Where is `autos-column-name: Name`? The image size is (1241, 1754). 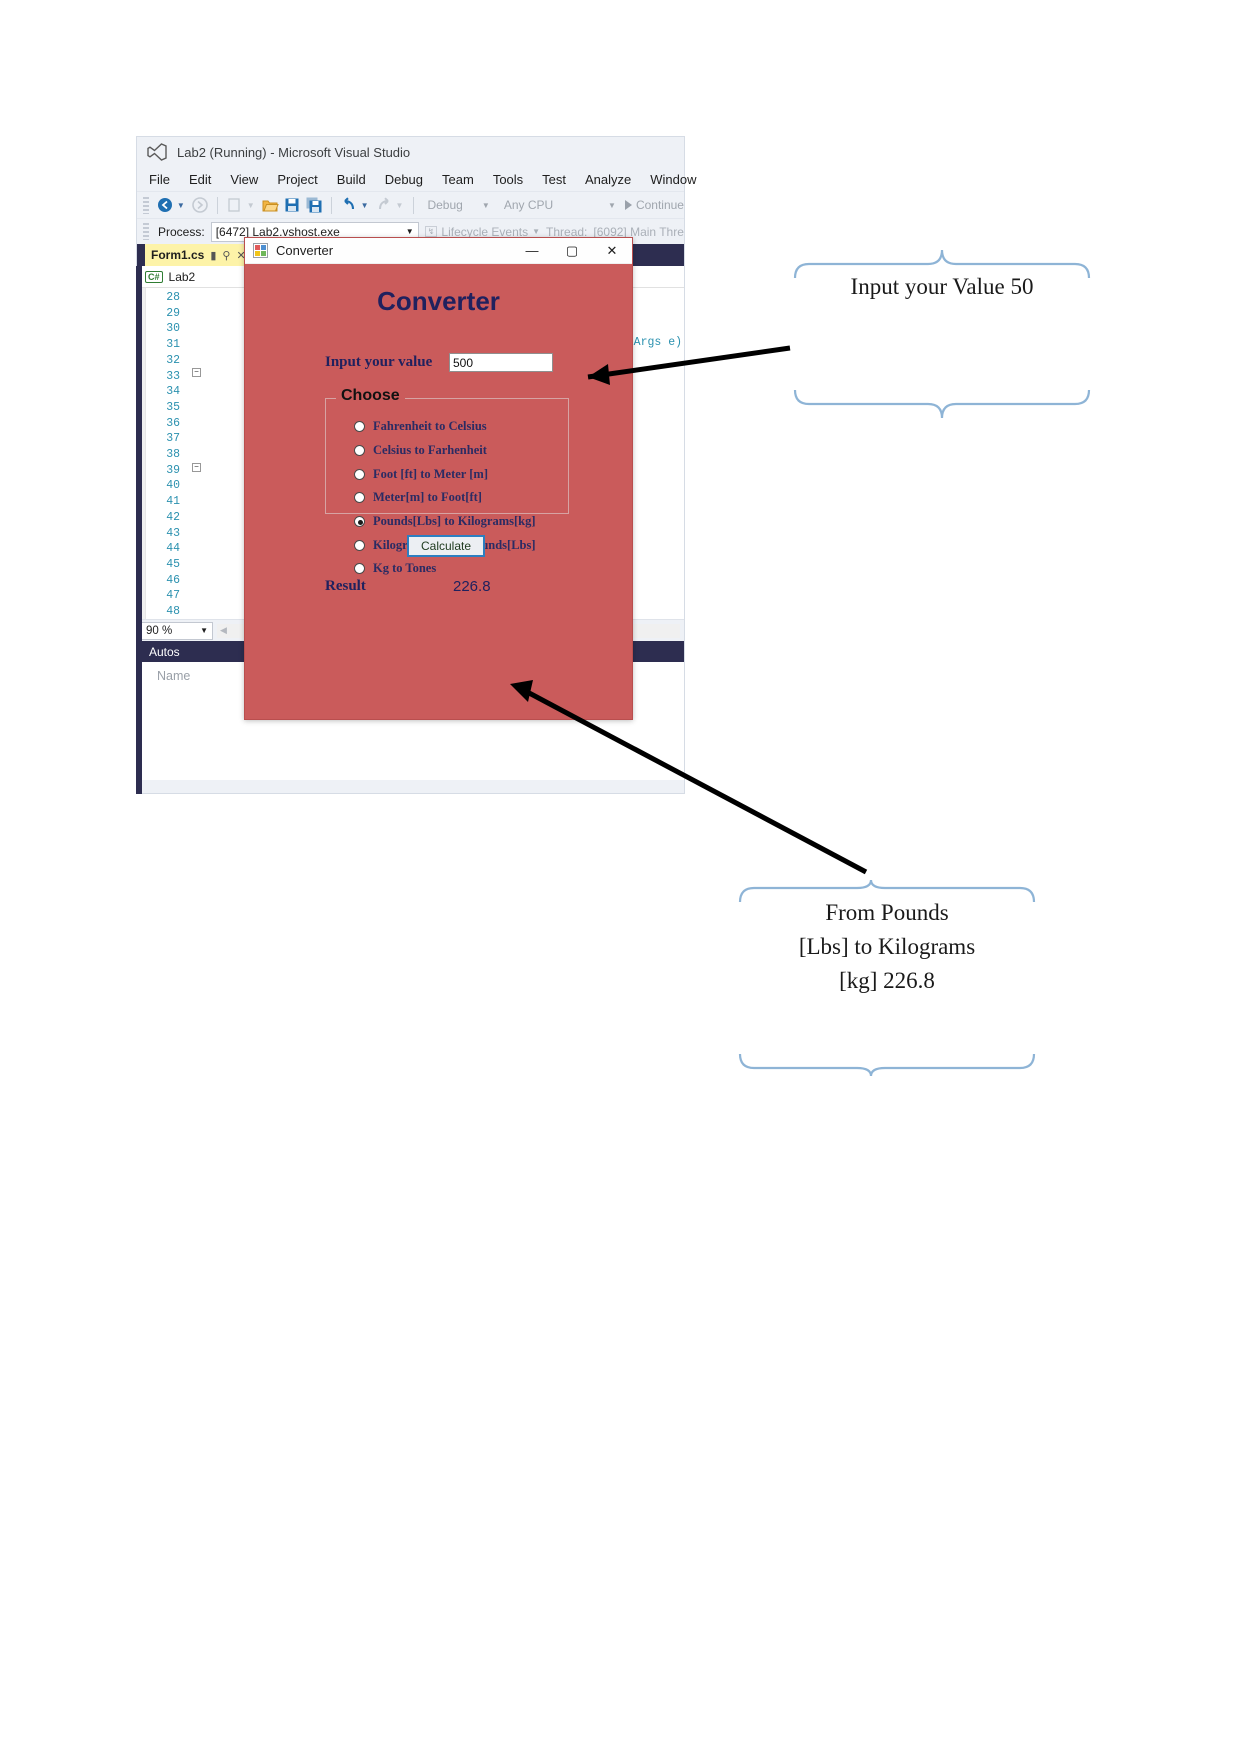
autos-column-name: Name is located at coordinates (174, 675).